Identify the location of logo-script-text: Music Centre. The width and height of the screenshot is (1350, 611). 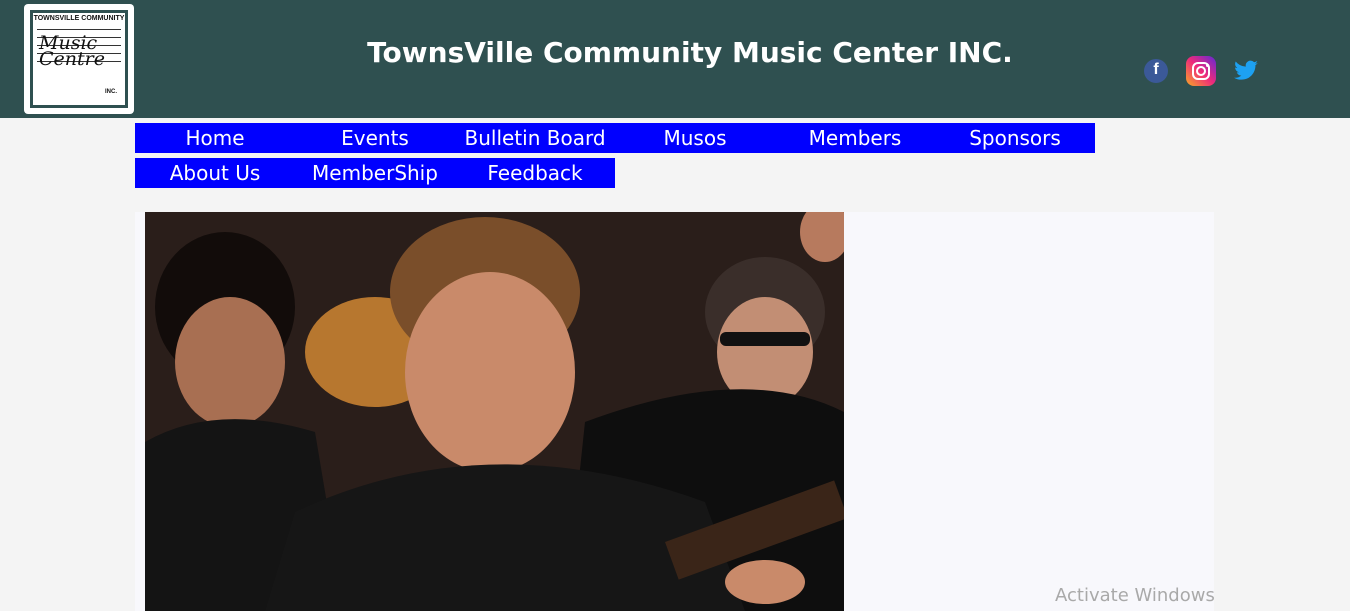
(72, 51).